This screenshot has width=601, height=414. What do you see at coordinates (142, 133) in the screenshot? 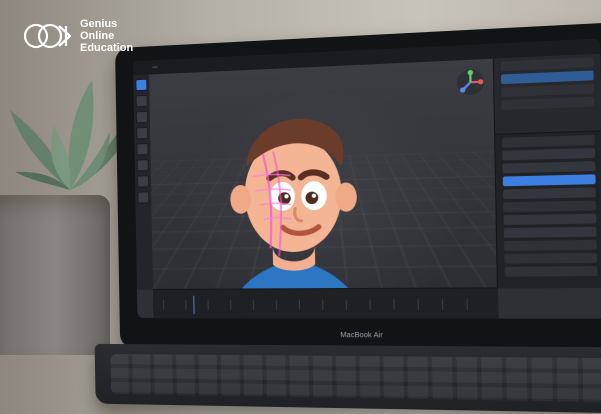
I see `rotate-tool-icon` at bounding box center [142, 133].